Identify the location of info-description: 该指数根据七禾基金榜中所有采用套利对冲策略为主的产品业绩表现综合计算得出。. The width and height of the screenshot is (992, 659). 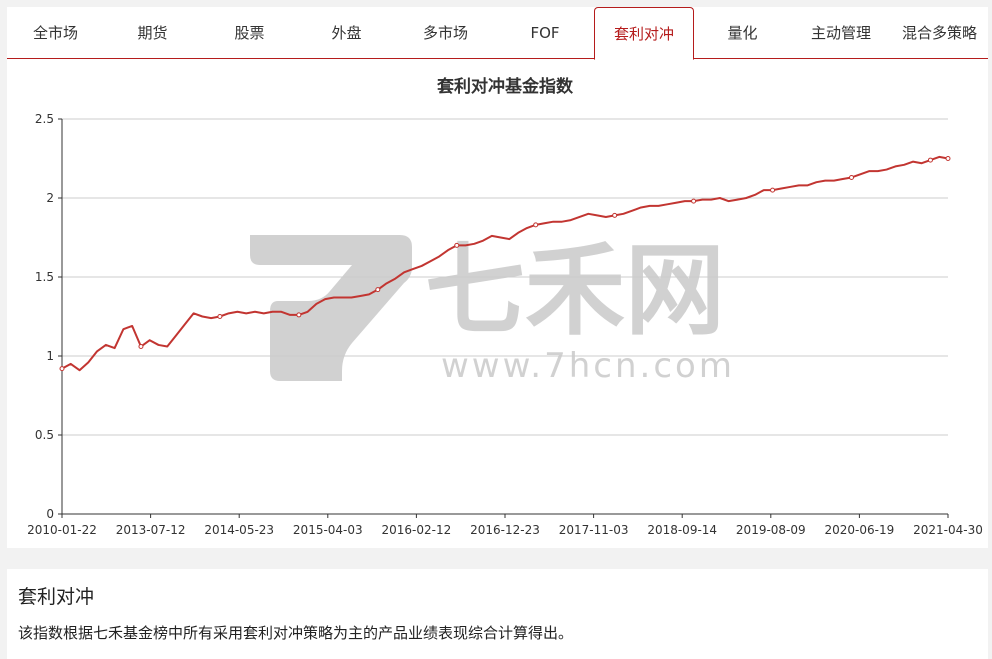
(296, 633).